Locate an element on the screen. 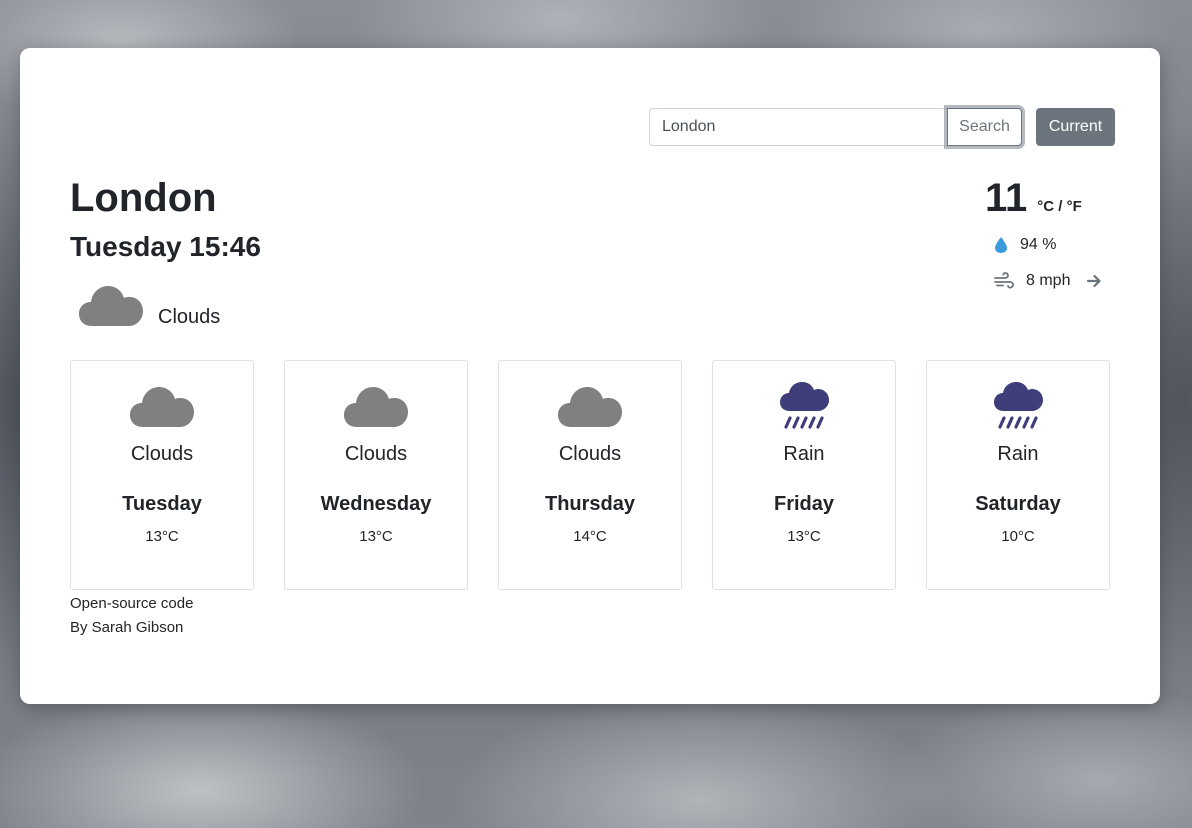  wind-row: 8 mph is located at coordinates (1054, 281).